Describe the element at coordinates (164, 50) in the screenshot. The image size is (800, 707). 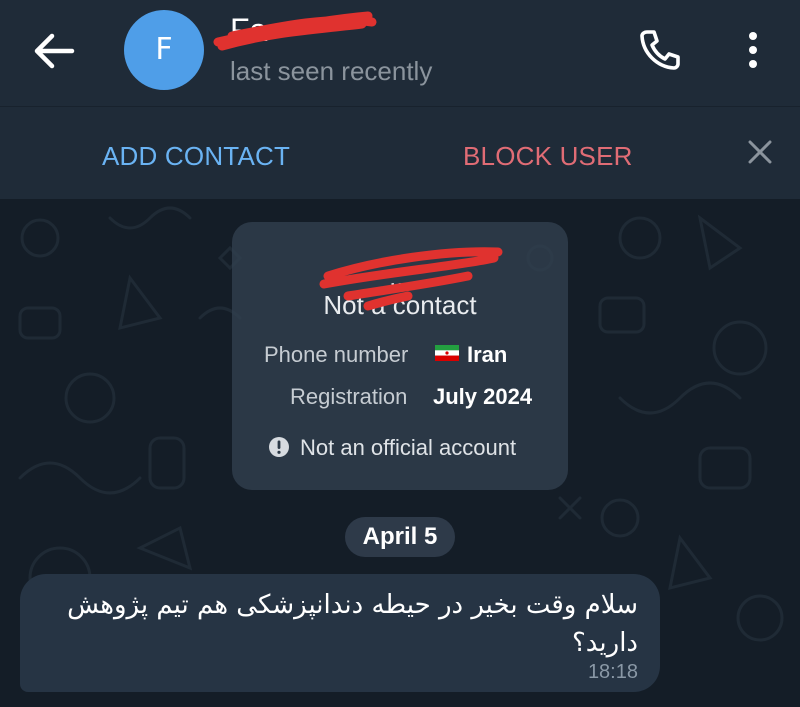
I see `avatar: F` at that location.